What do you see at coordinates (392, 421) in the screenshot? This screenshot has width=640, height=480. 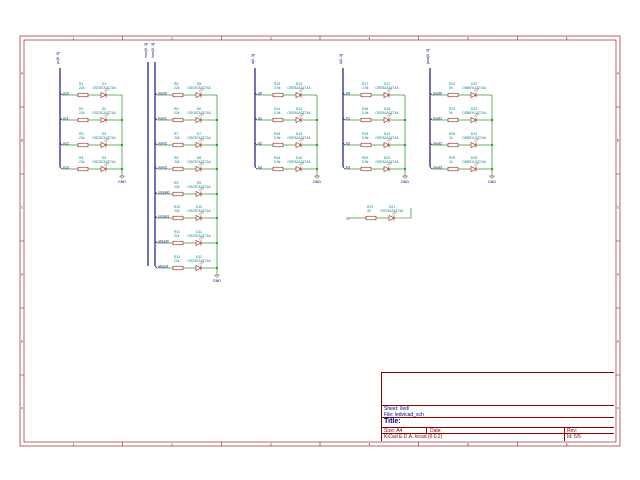 I see `title-label: Title:` at bounding box center [392, 421].